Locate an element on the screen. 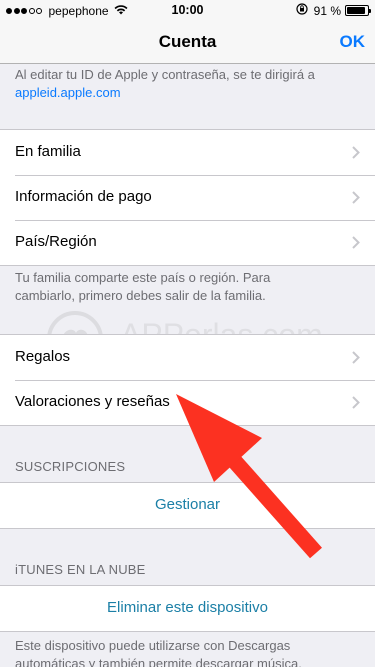  ok-button: OK is located at coordinates (353, 42).